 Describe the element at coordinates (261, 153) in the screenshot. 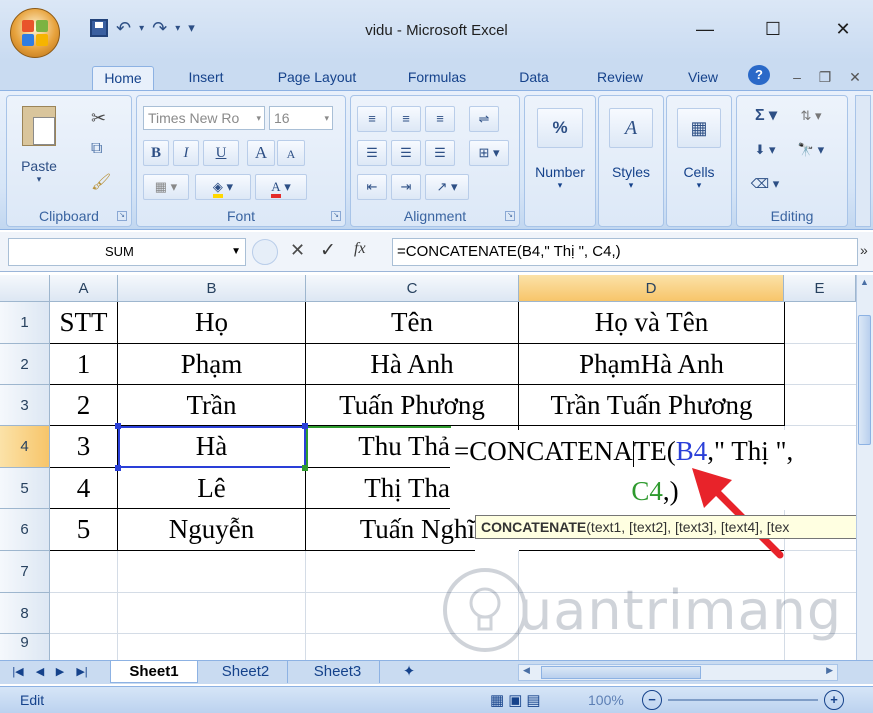

I see `grow-font-button: A` at that location.